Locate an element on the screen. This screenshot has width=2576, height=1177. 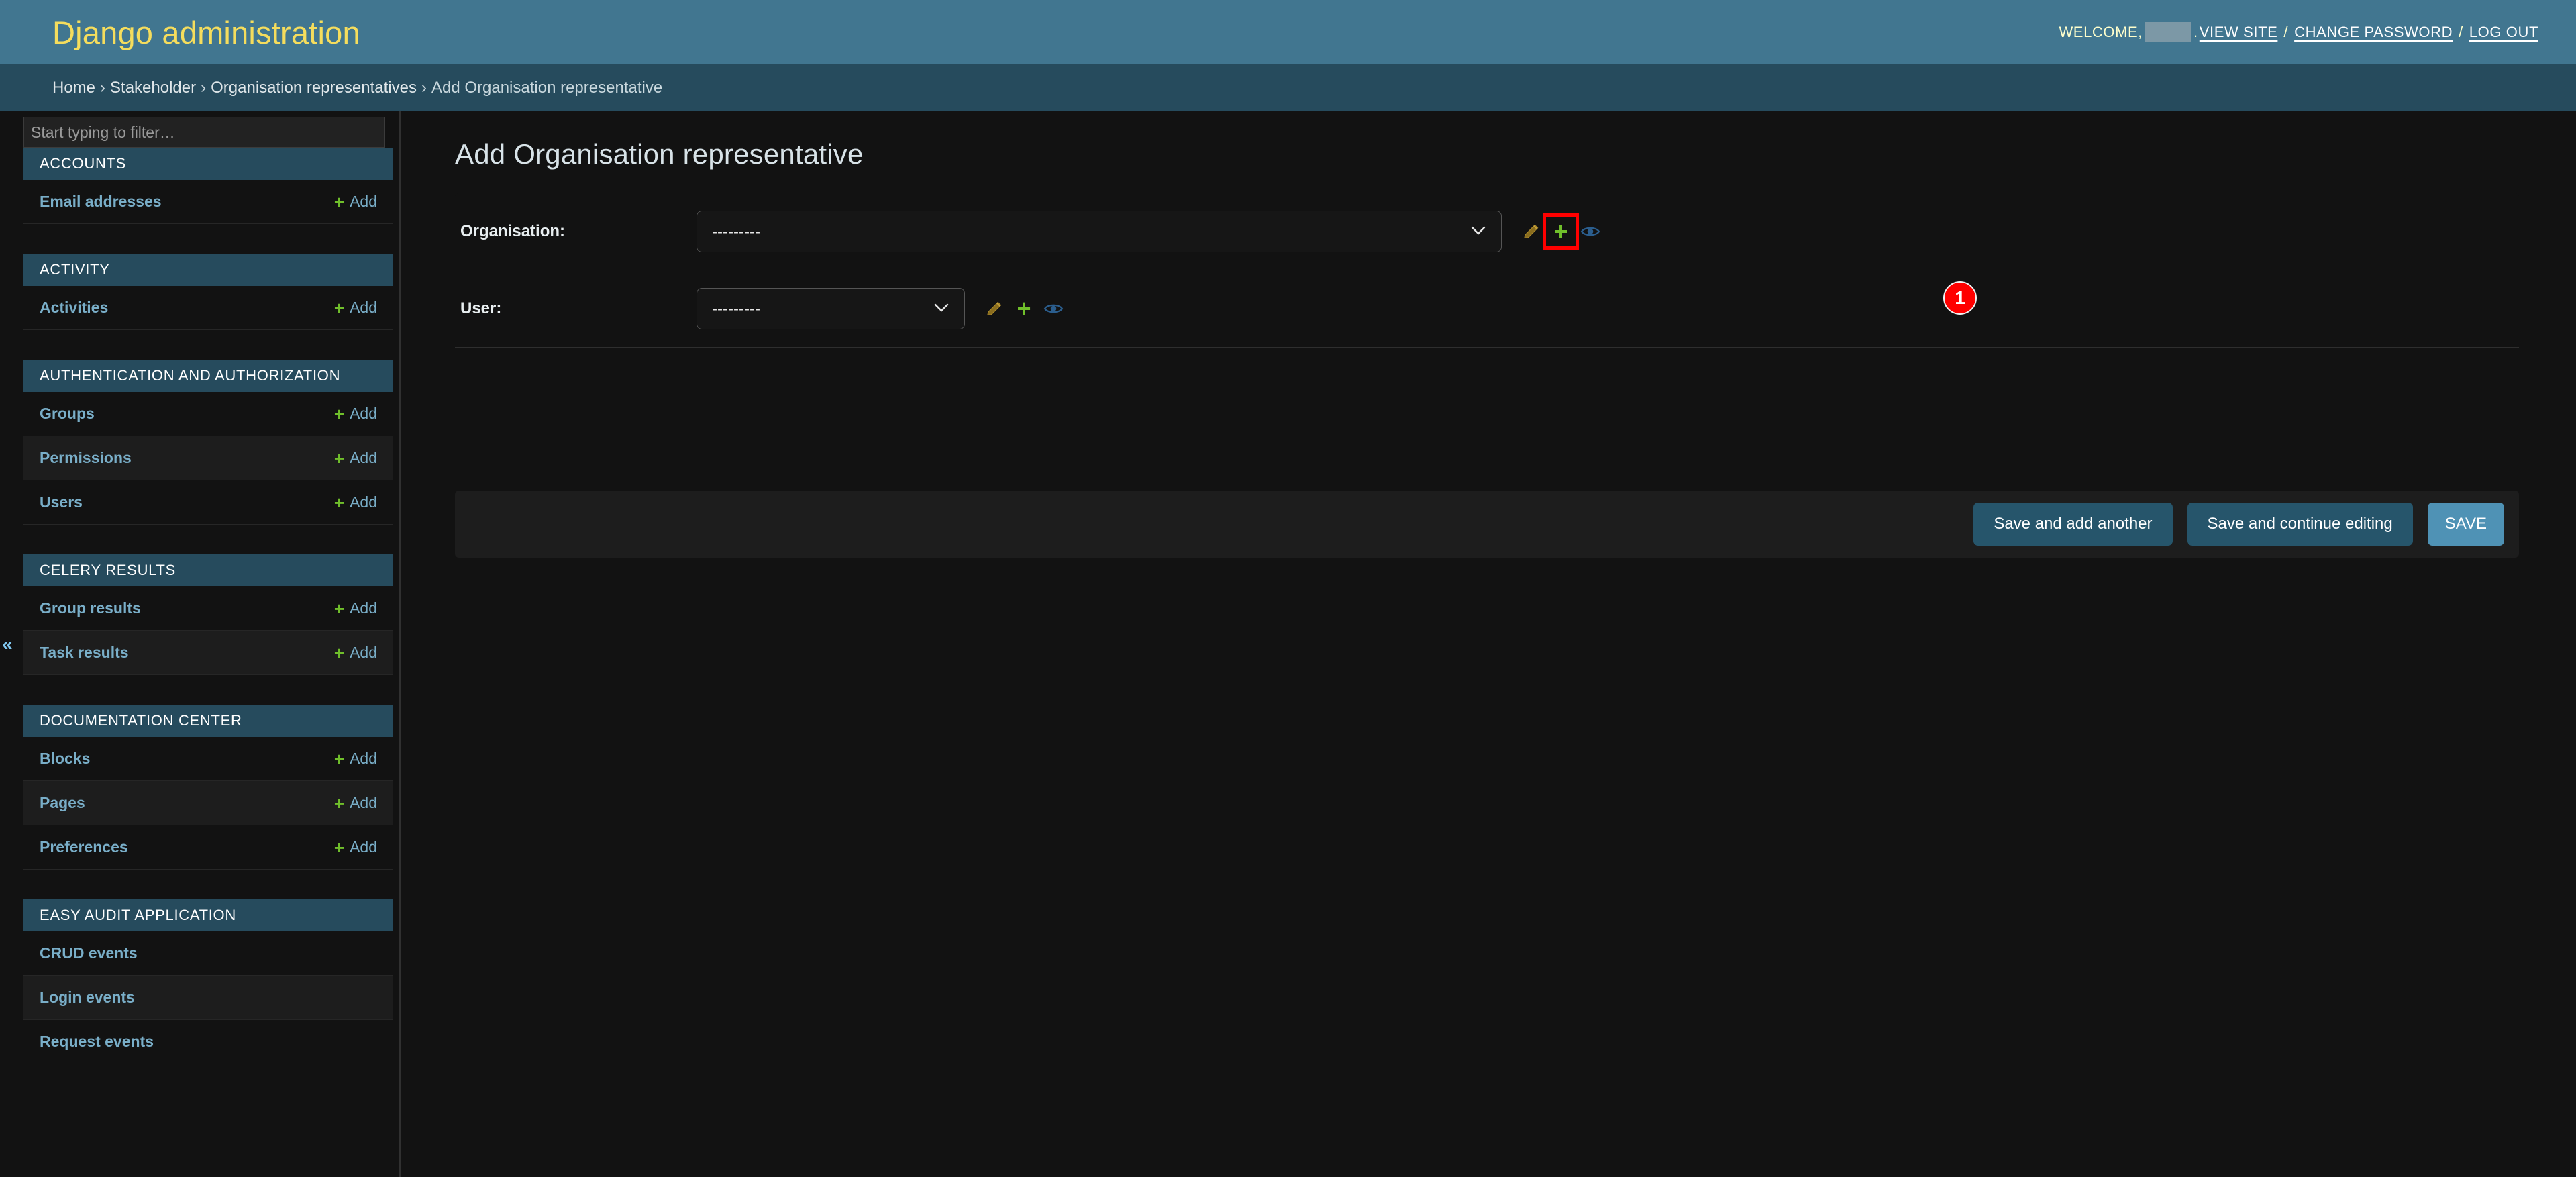
change-related-organisation-icon is located at coordinates (1531, 231).